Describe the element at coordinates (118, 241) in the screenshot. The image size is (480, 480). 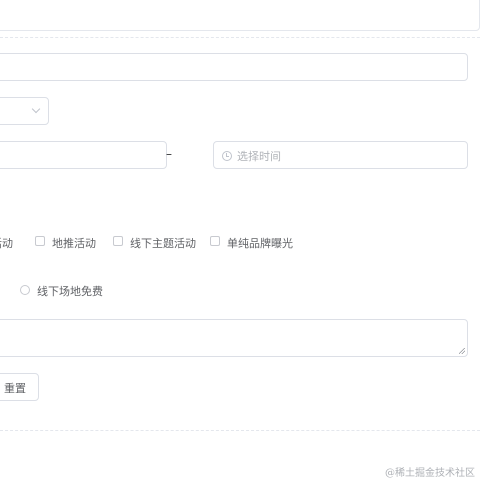
I see `checkbox-offline-theme` at that location.